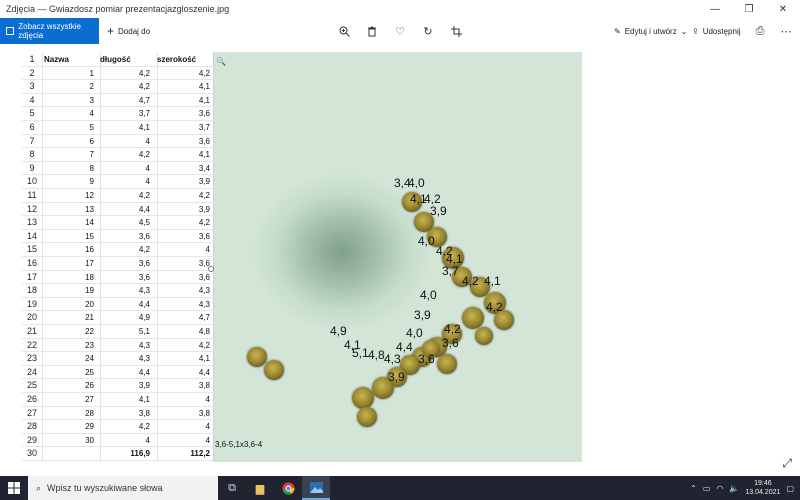  Describe the element at coordinates (89, 440) in the screenshot. I see `table-cell: 30` at that location.